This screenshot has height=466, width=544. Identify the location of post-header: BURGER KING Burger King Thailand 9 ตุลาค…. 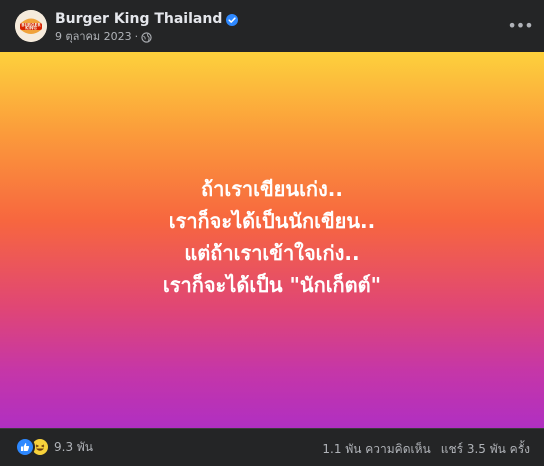
(272, 26).